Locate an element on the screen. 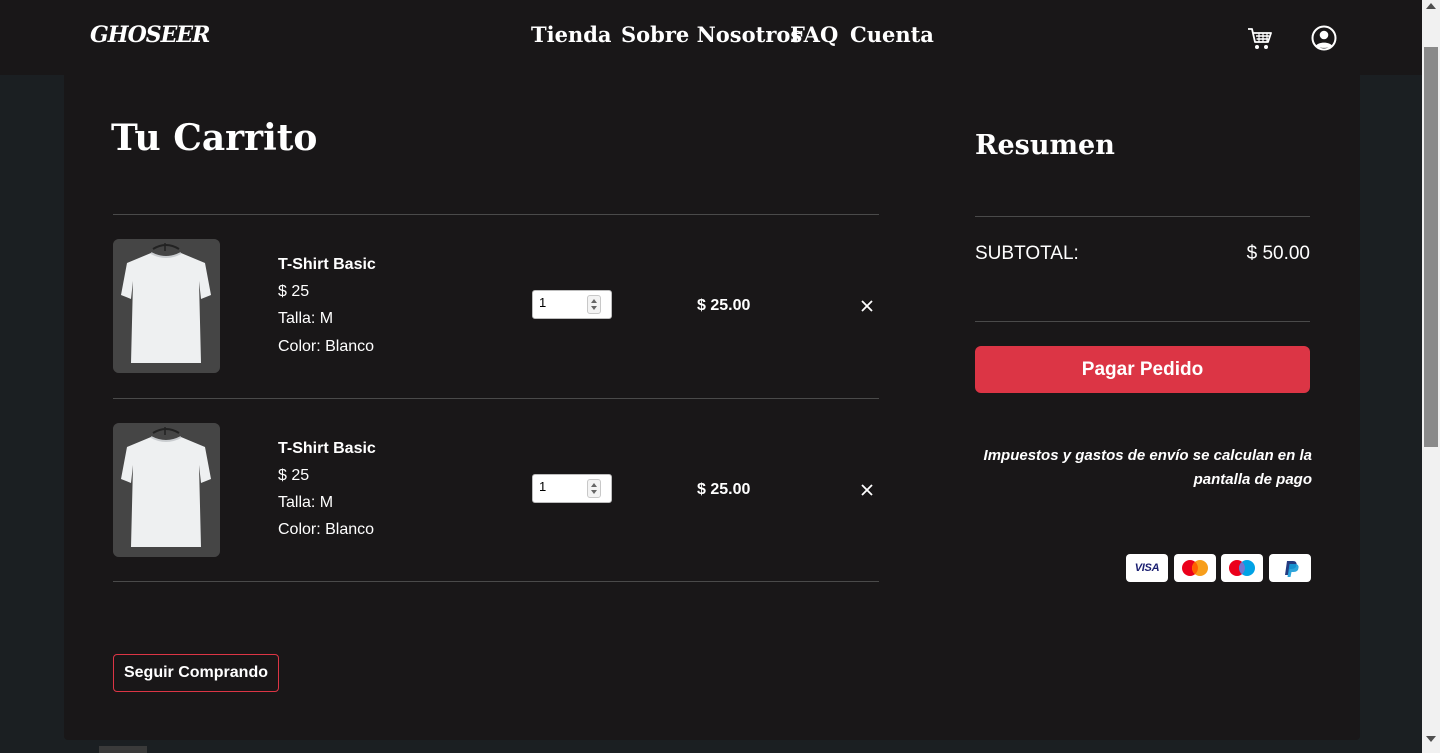  scroll-down-arrow-icon is located at coordinates (1431, 739).